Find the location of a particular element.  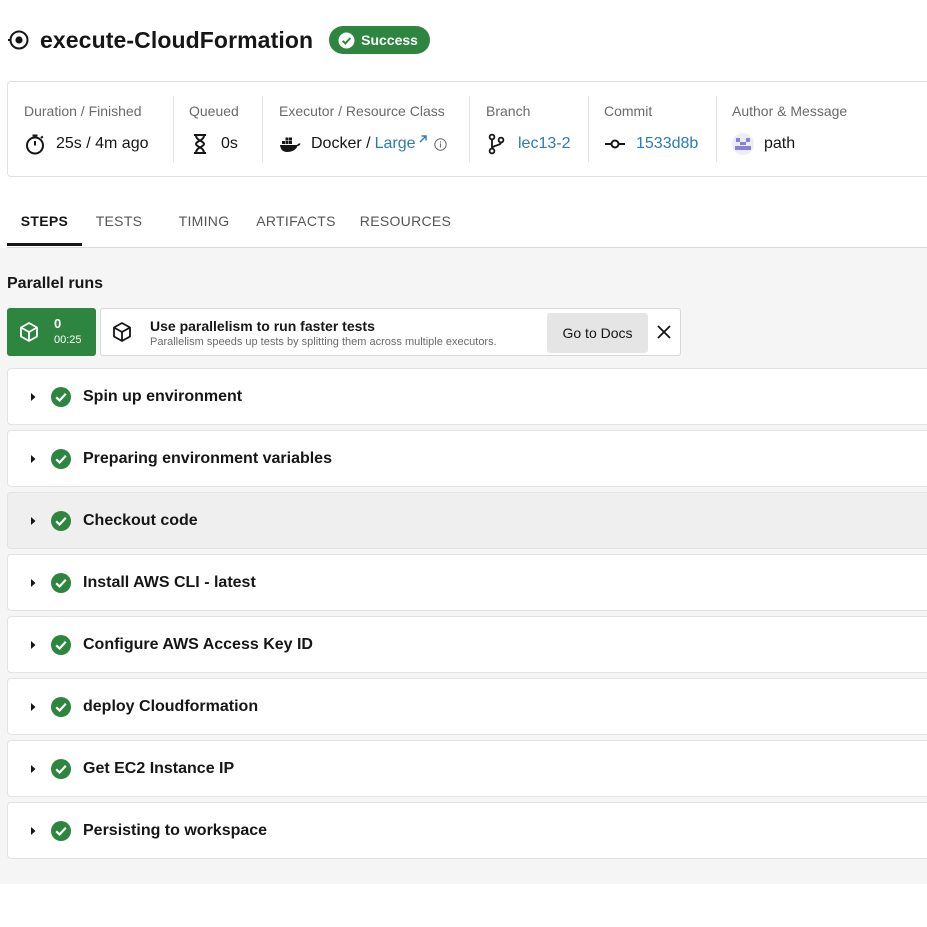

author-value: path is located at coordinates (780, 143).